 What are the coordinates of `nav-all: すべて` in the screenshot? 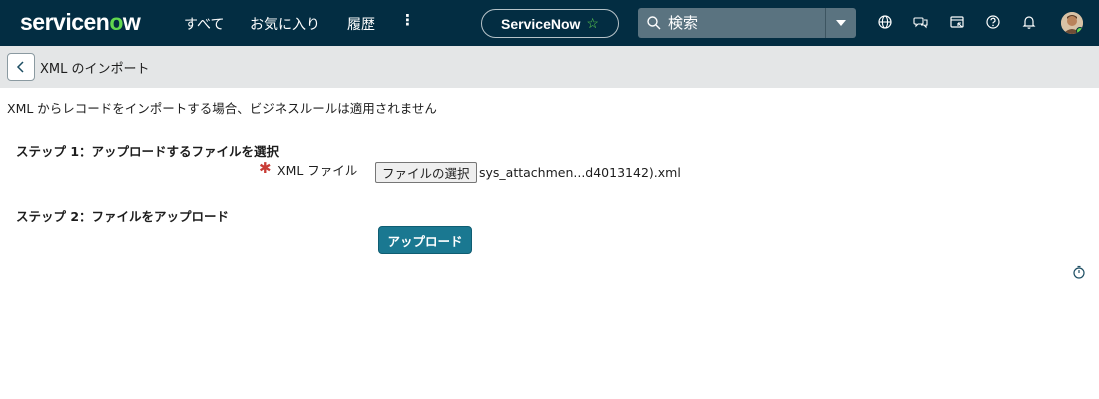 It's located at (204, 24).